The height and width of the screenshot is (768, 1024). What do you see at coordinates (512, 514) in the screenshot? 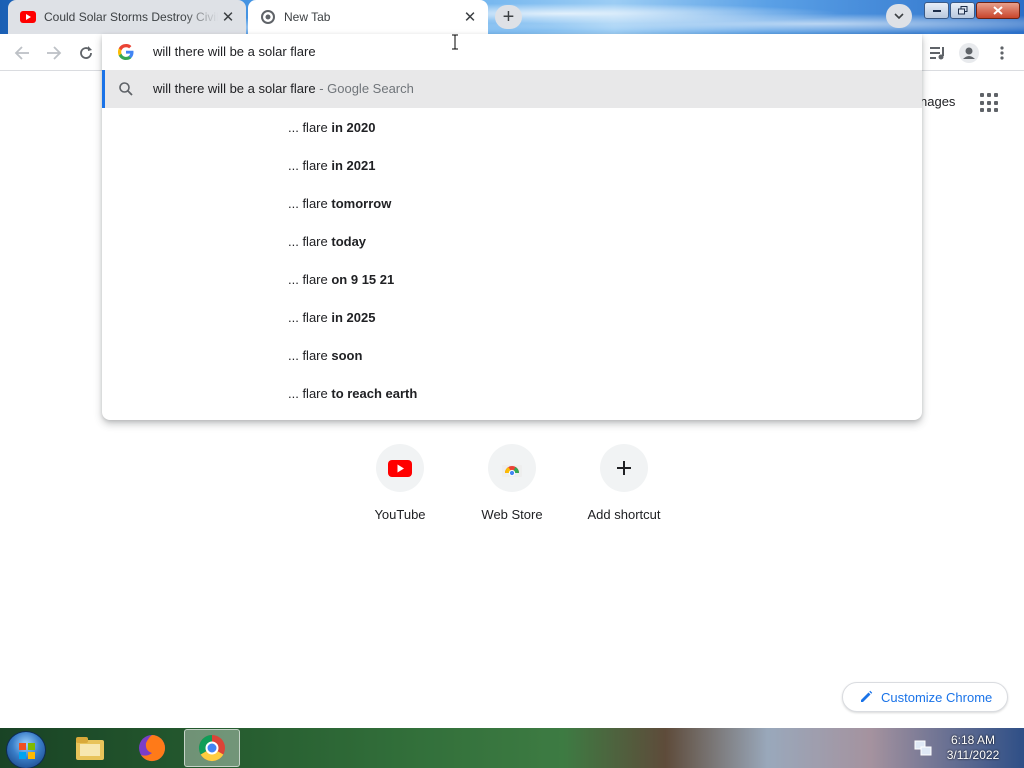
I see `shortcut-label: Web Store` at bounding box center [512, 514].